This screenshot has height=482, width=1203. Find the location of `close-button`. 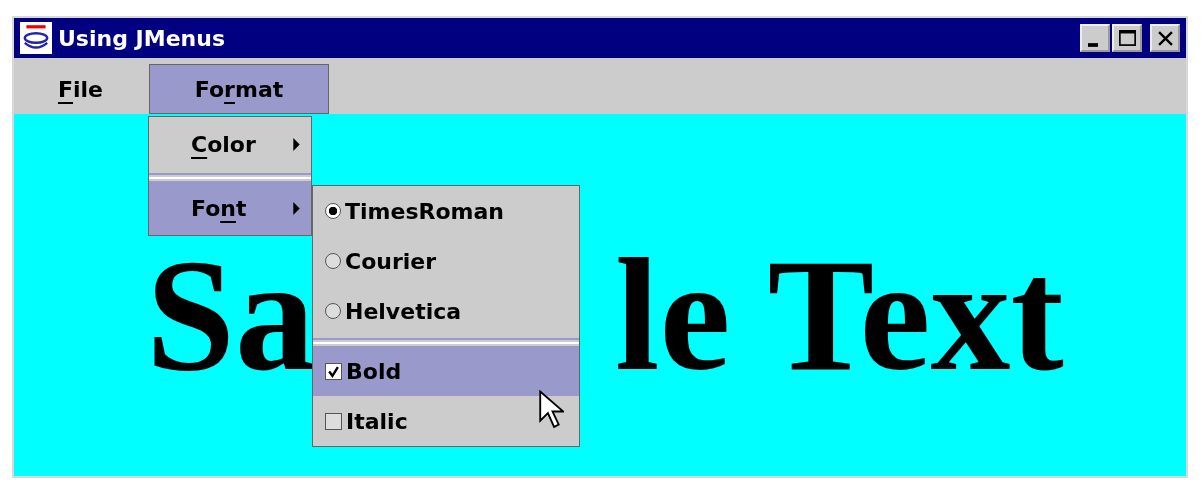

close-button is located at coordinates (1165, 38).